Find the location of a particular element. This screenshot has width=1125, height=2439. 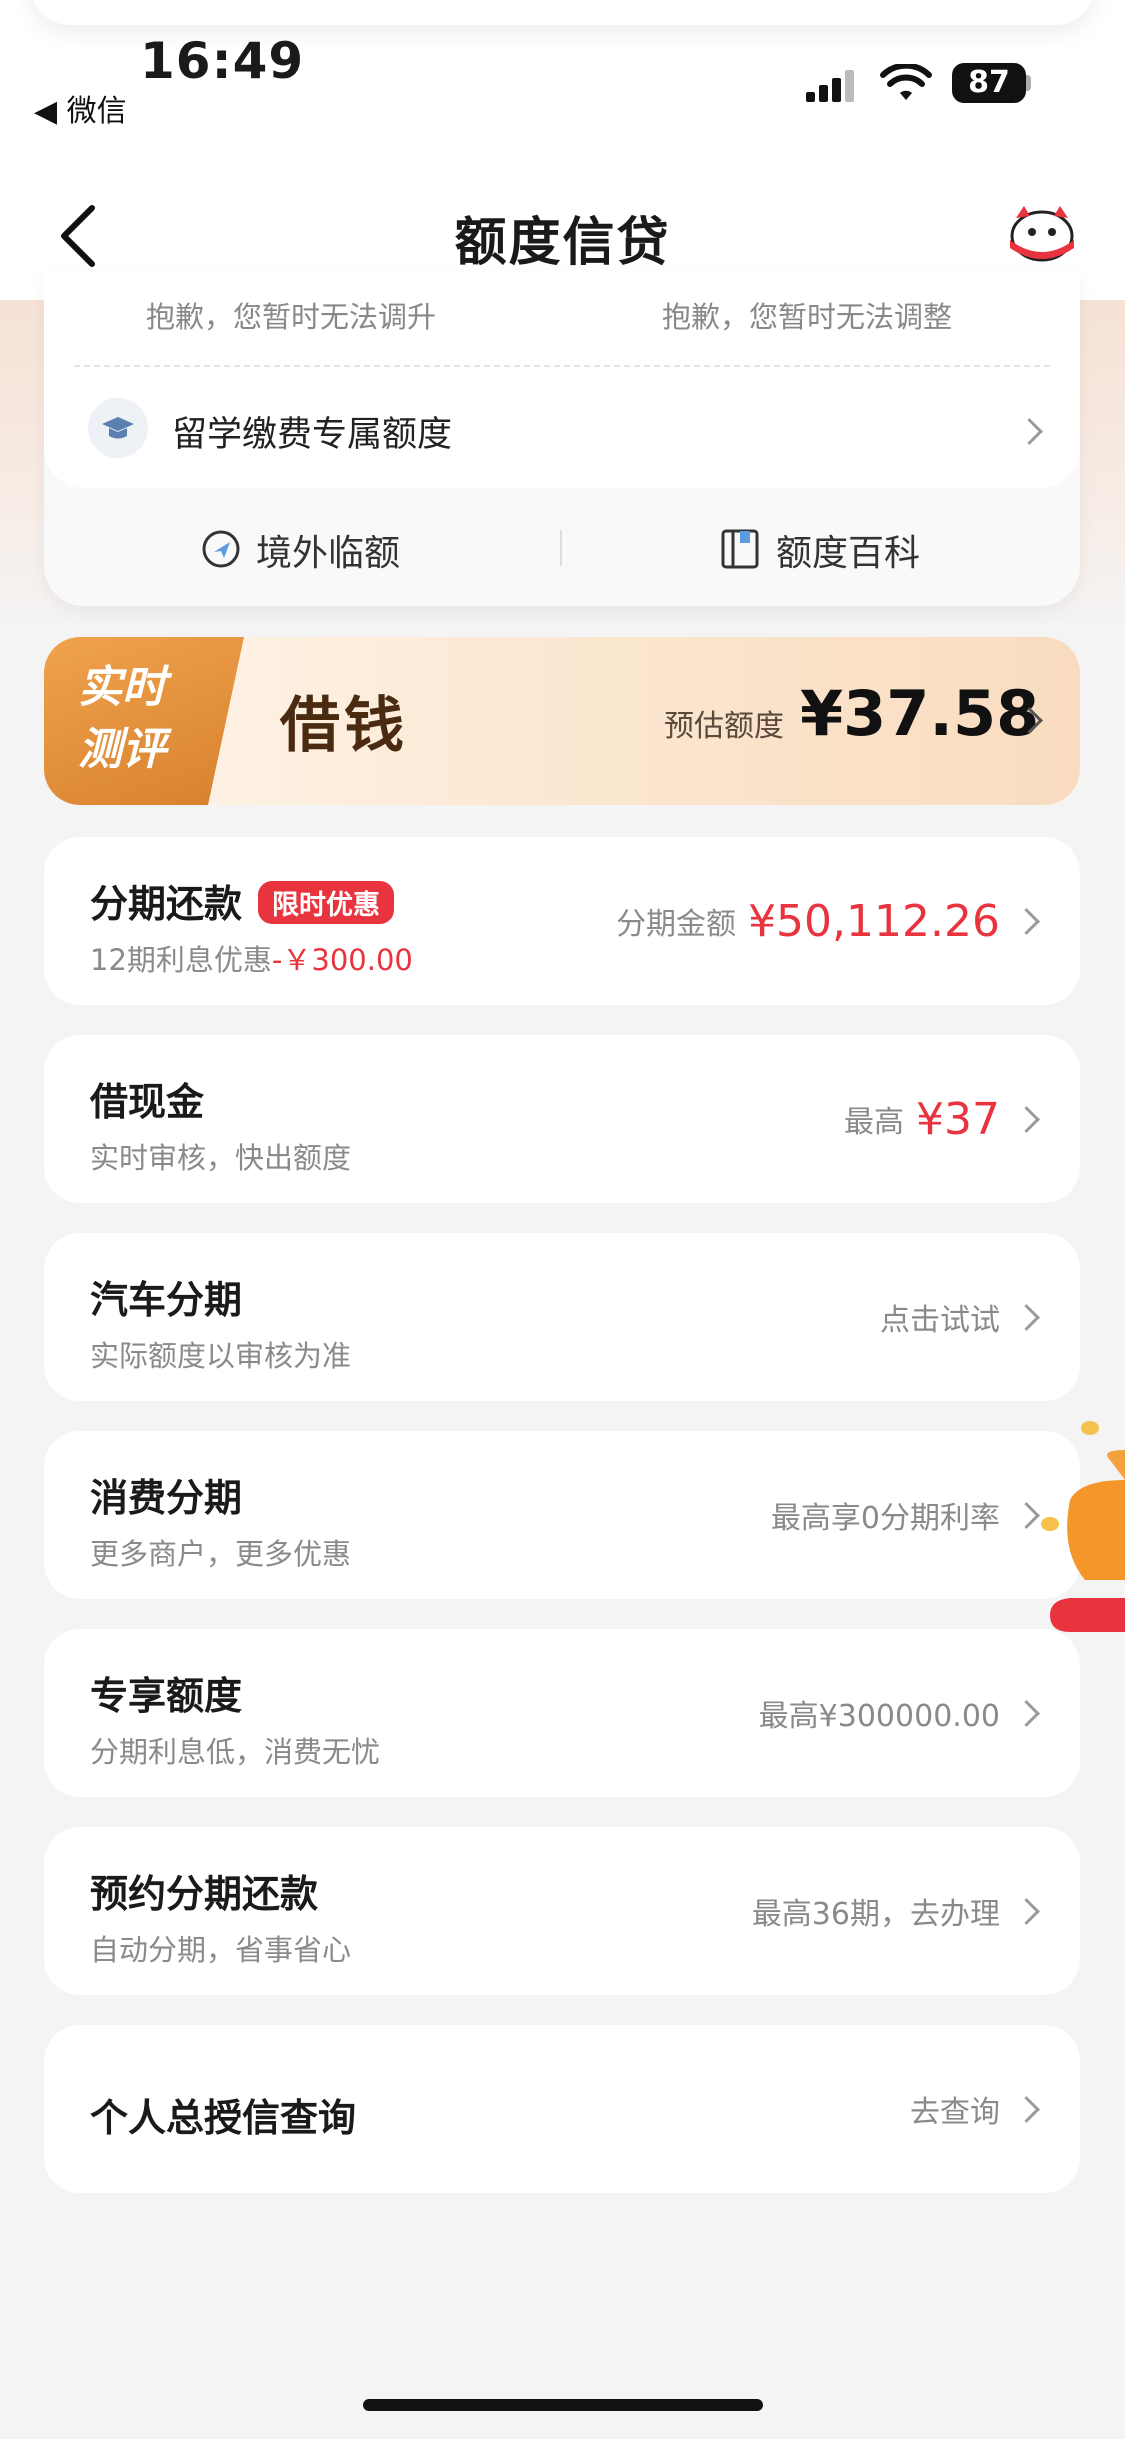

item-right-label: 最高享0分期利率 is located at coordinates (885, 1518).